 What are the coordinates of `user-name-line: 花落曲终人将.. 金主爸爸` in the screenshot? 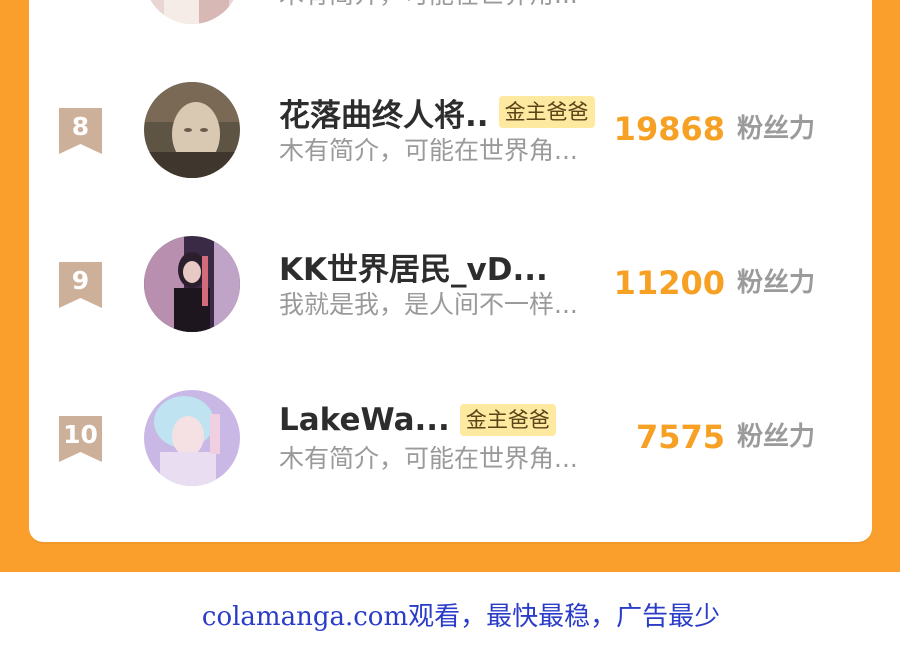 It's located at (437, 112).